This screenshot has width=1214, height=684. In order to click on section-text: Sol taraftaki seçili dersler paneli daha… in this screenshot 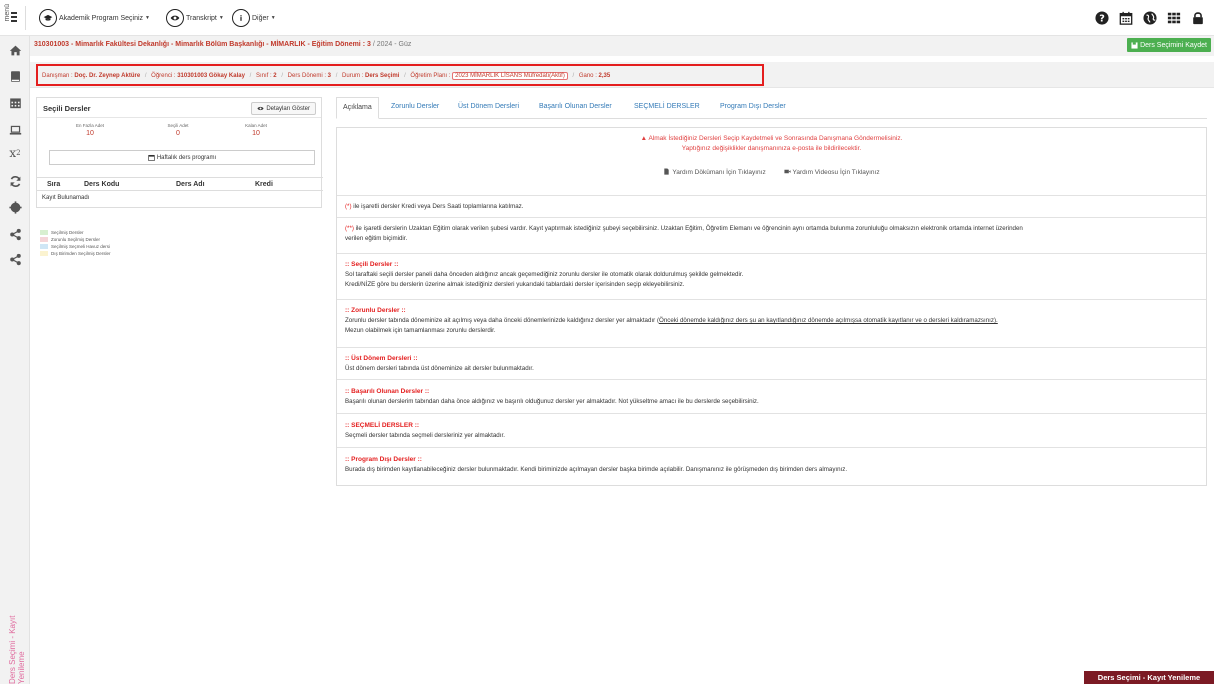, I will do `click(544, 279)`.